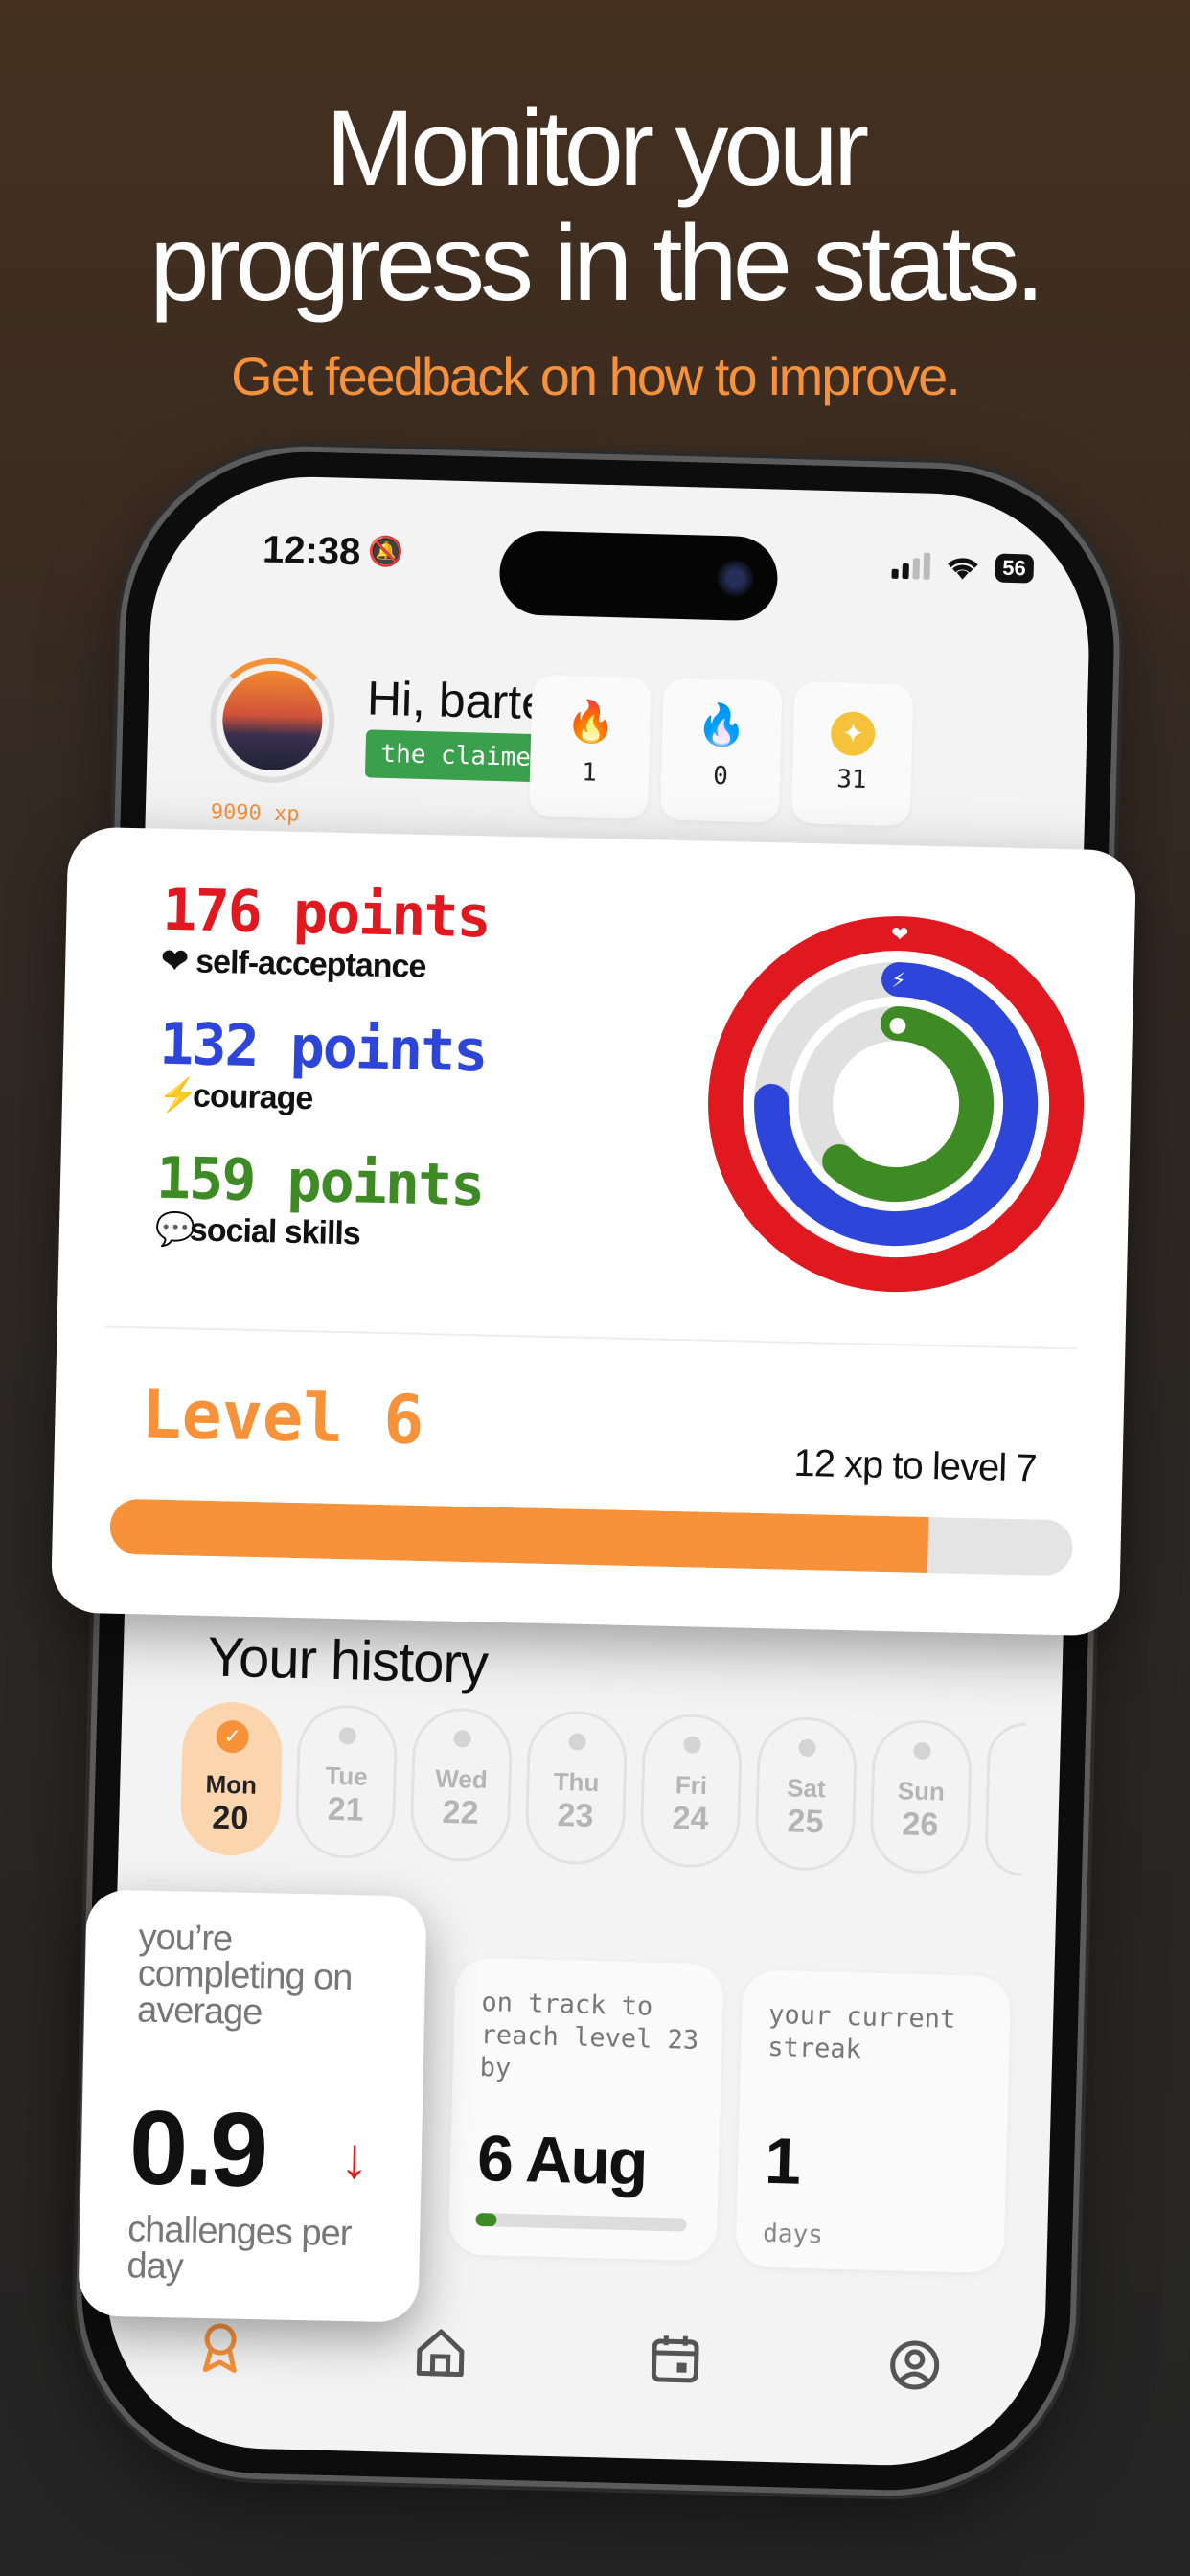 This screenshot has height=2576, width=1190. I want to click on level-progress-bar, so click(591, 1537).